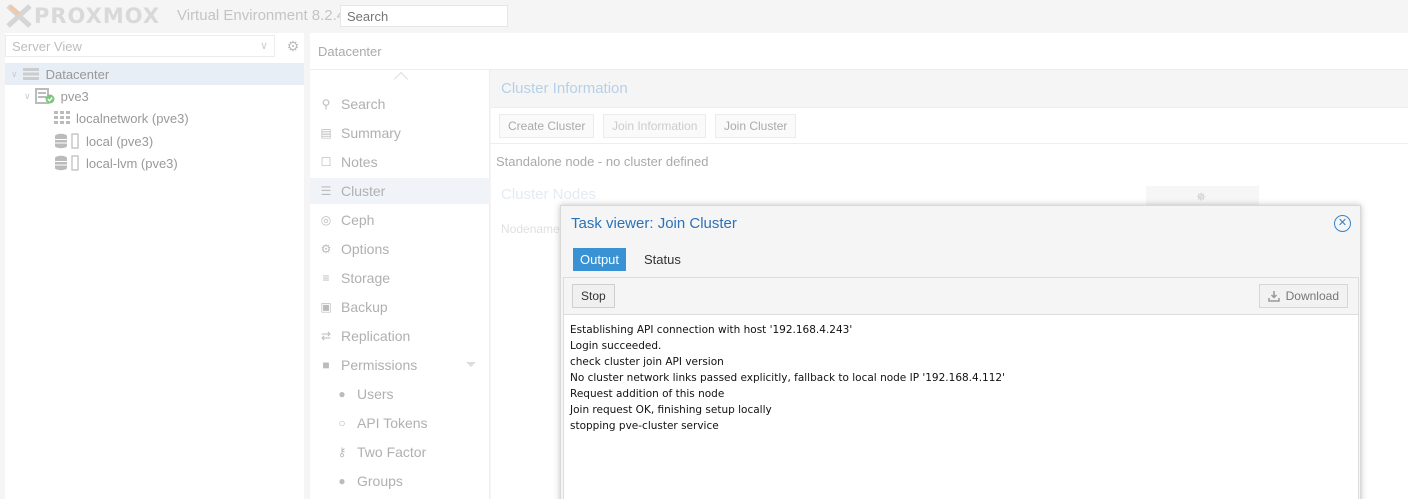 The height and width of the screenshot is (499, 1408). What do you see at coordinates (326, 336) in the screenshot?
I see `retweet-icon: ⇄` at bounding box center [326, 336].